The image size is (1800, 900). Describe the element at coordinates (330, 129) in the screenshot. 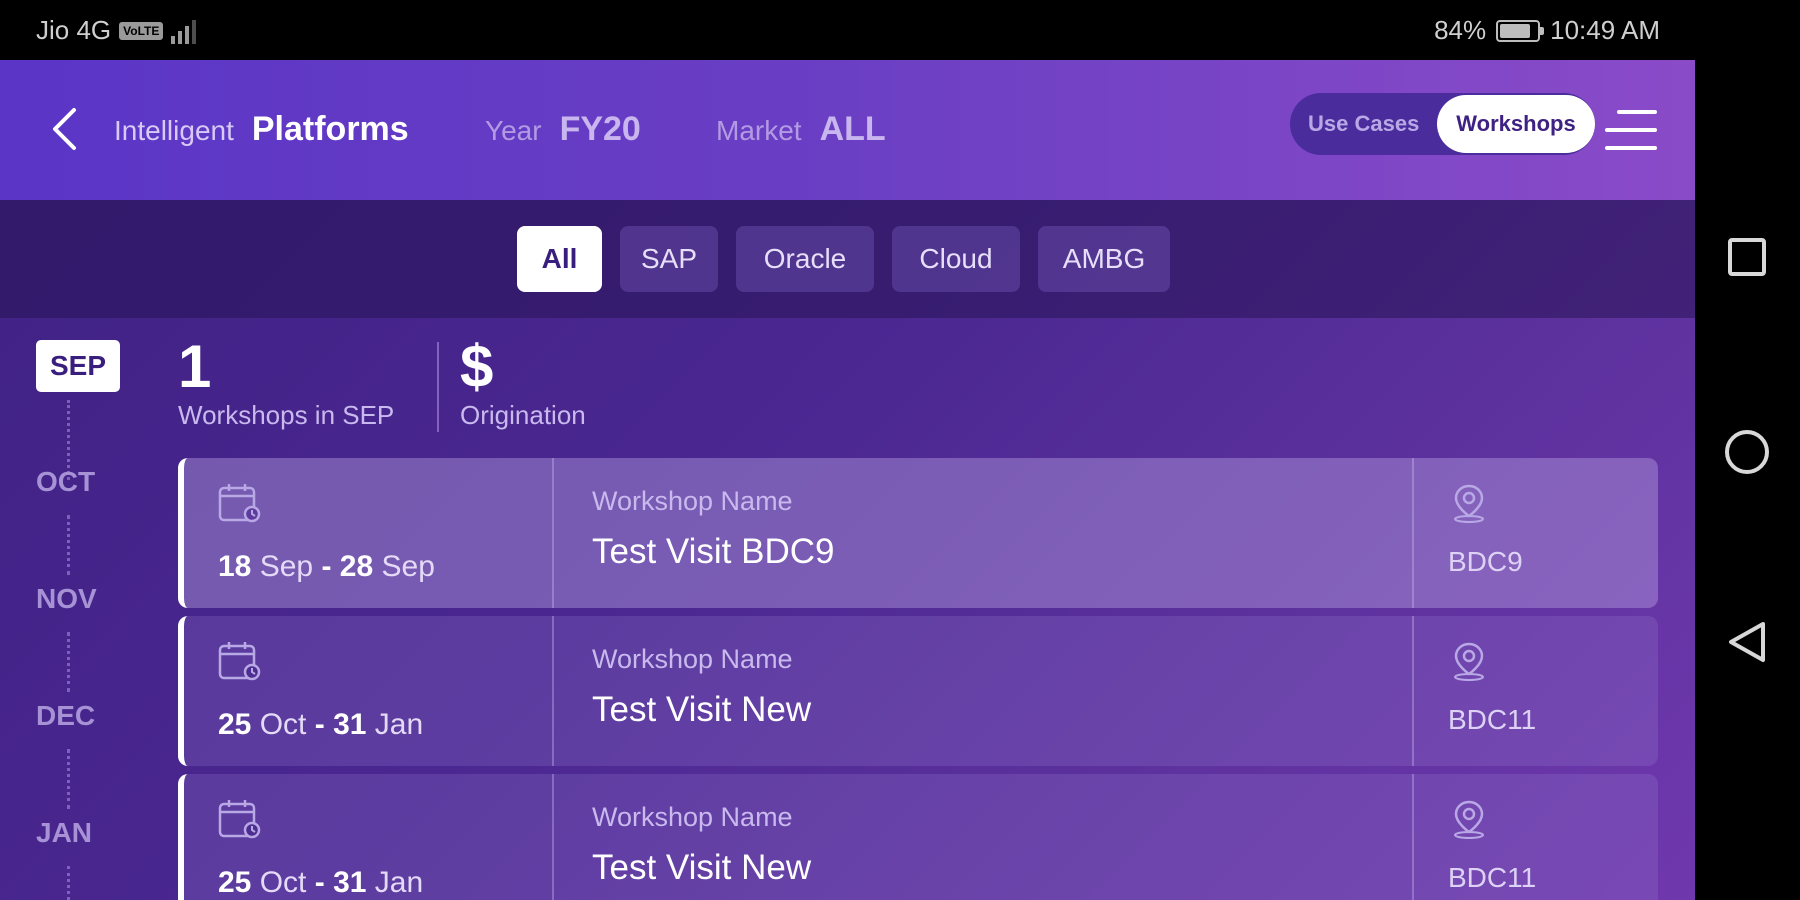

I see `platforms-label: Platforms` at that location.